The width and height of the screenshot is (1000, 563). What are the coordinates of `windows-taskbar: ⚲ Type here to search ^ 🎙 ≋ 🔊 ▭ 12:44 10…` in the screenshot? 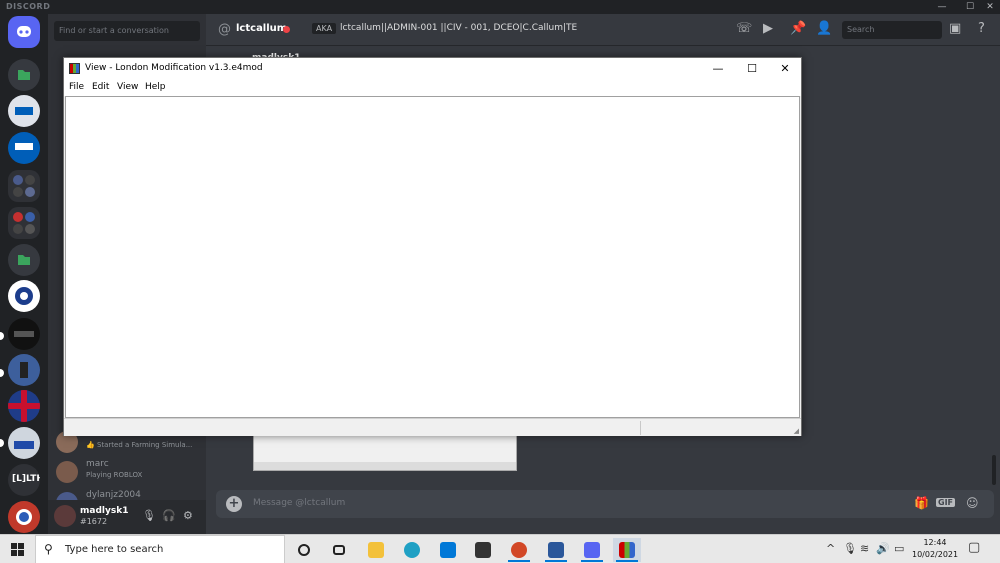 It's located at (500, 548).